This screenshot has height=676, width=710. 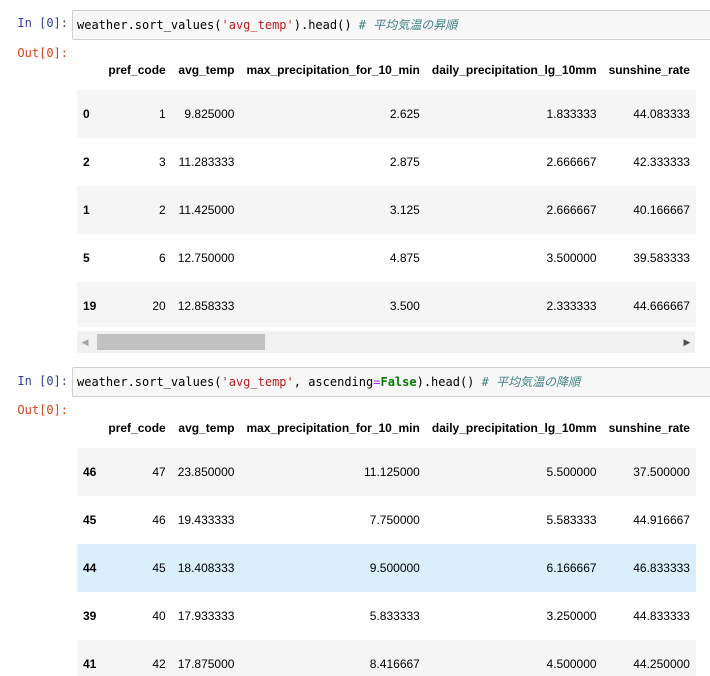 I want to click on cell-daily-precip: 4.500000, so click(x=571, y=664).